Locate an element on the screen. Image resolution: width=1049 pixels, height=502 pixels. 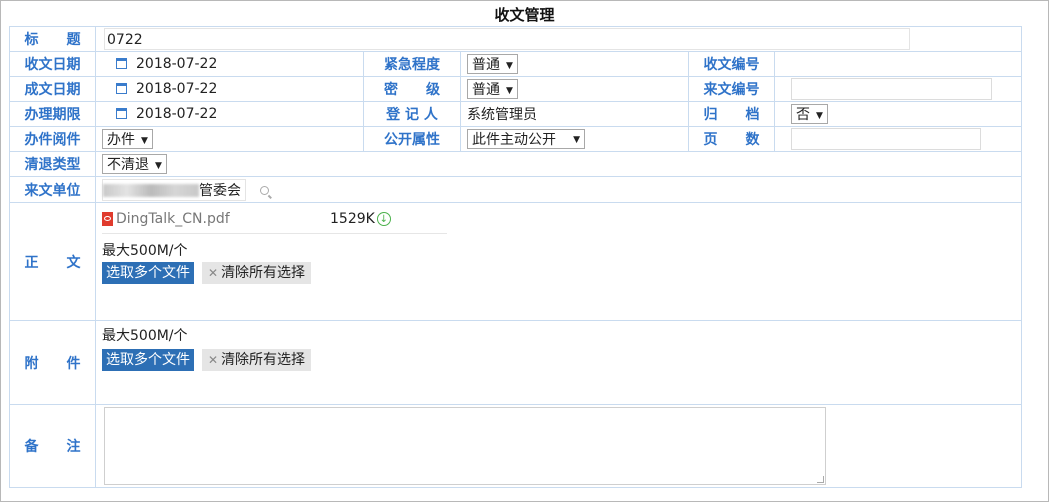
title-input: 0722 is located at coordinates (507, 39).